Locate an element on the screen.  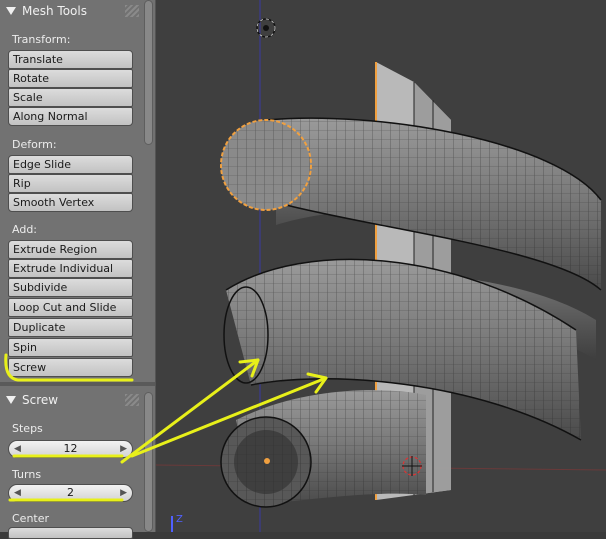
mesh-tools-header: Mesh Tools is located at coordinates (71, 11).